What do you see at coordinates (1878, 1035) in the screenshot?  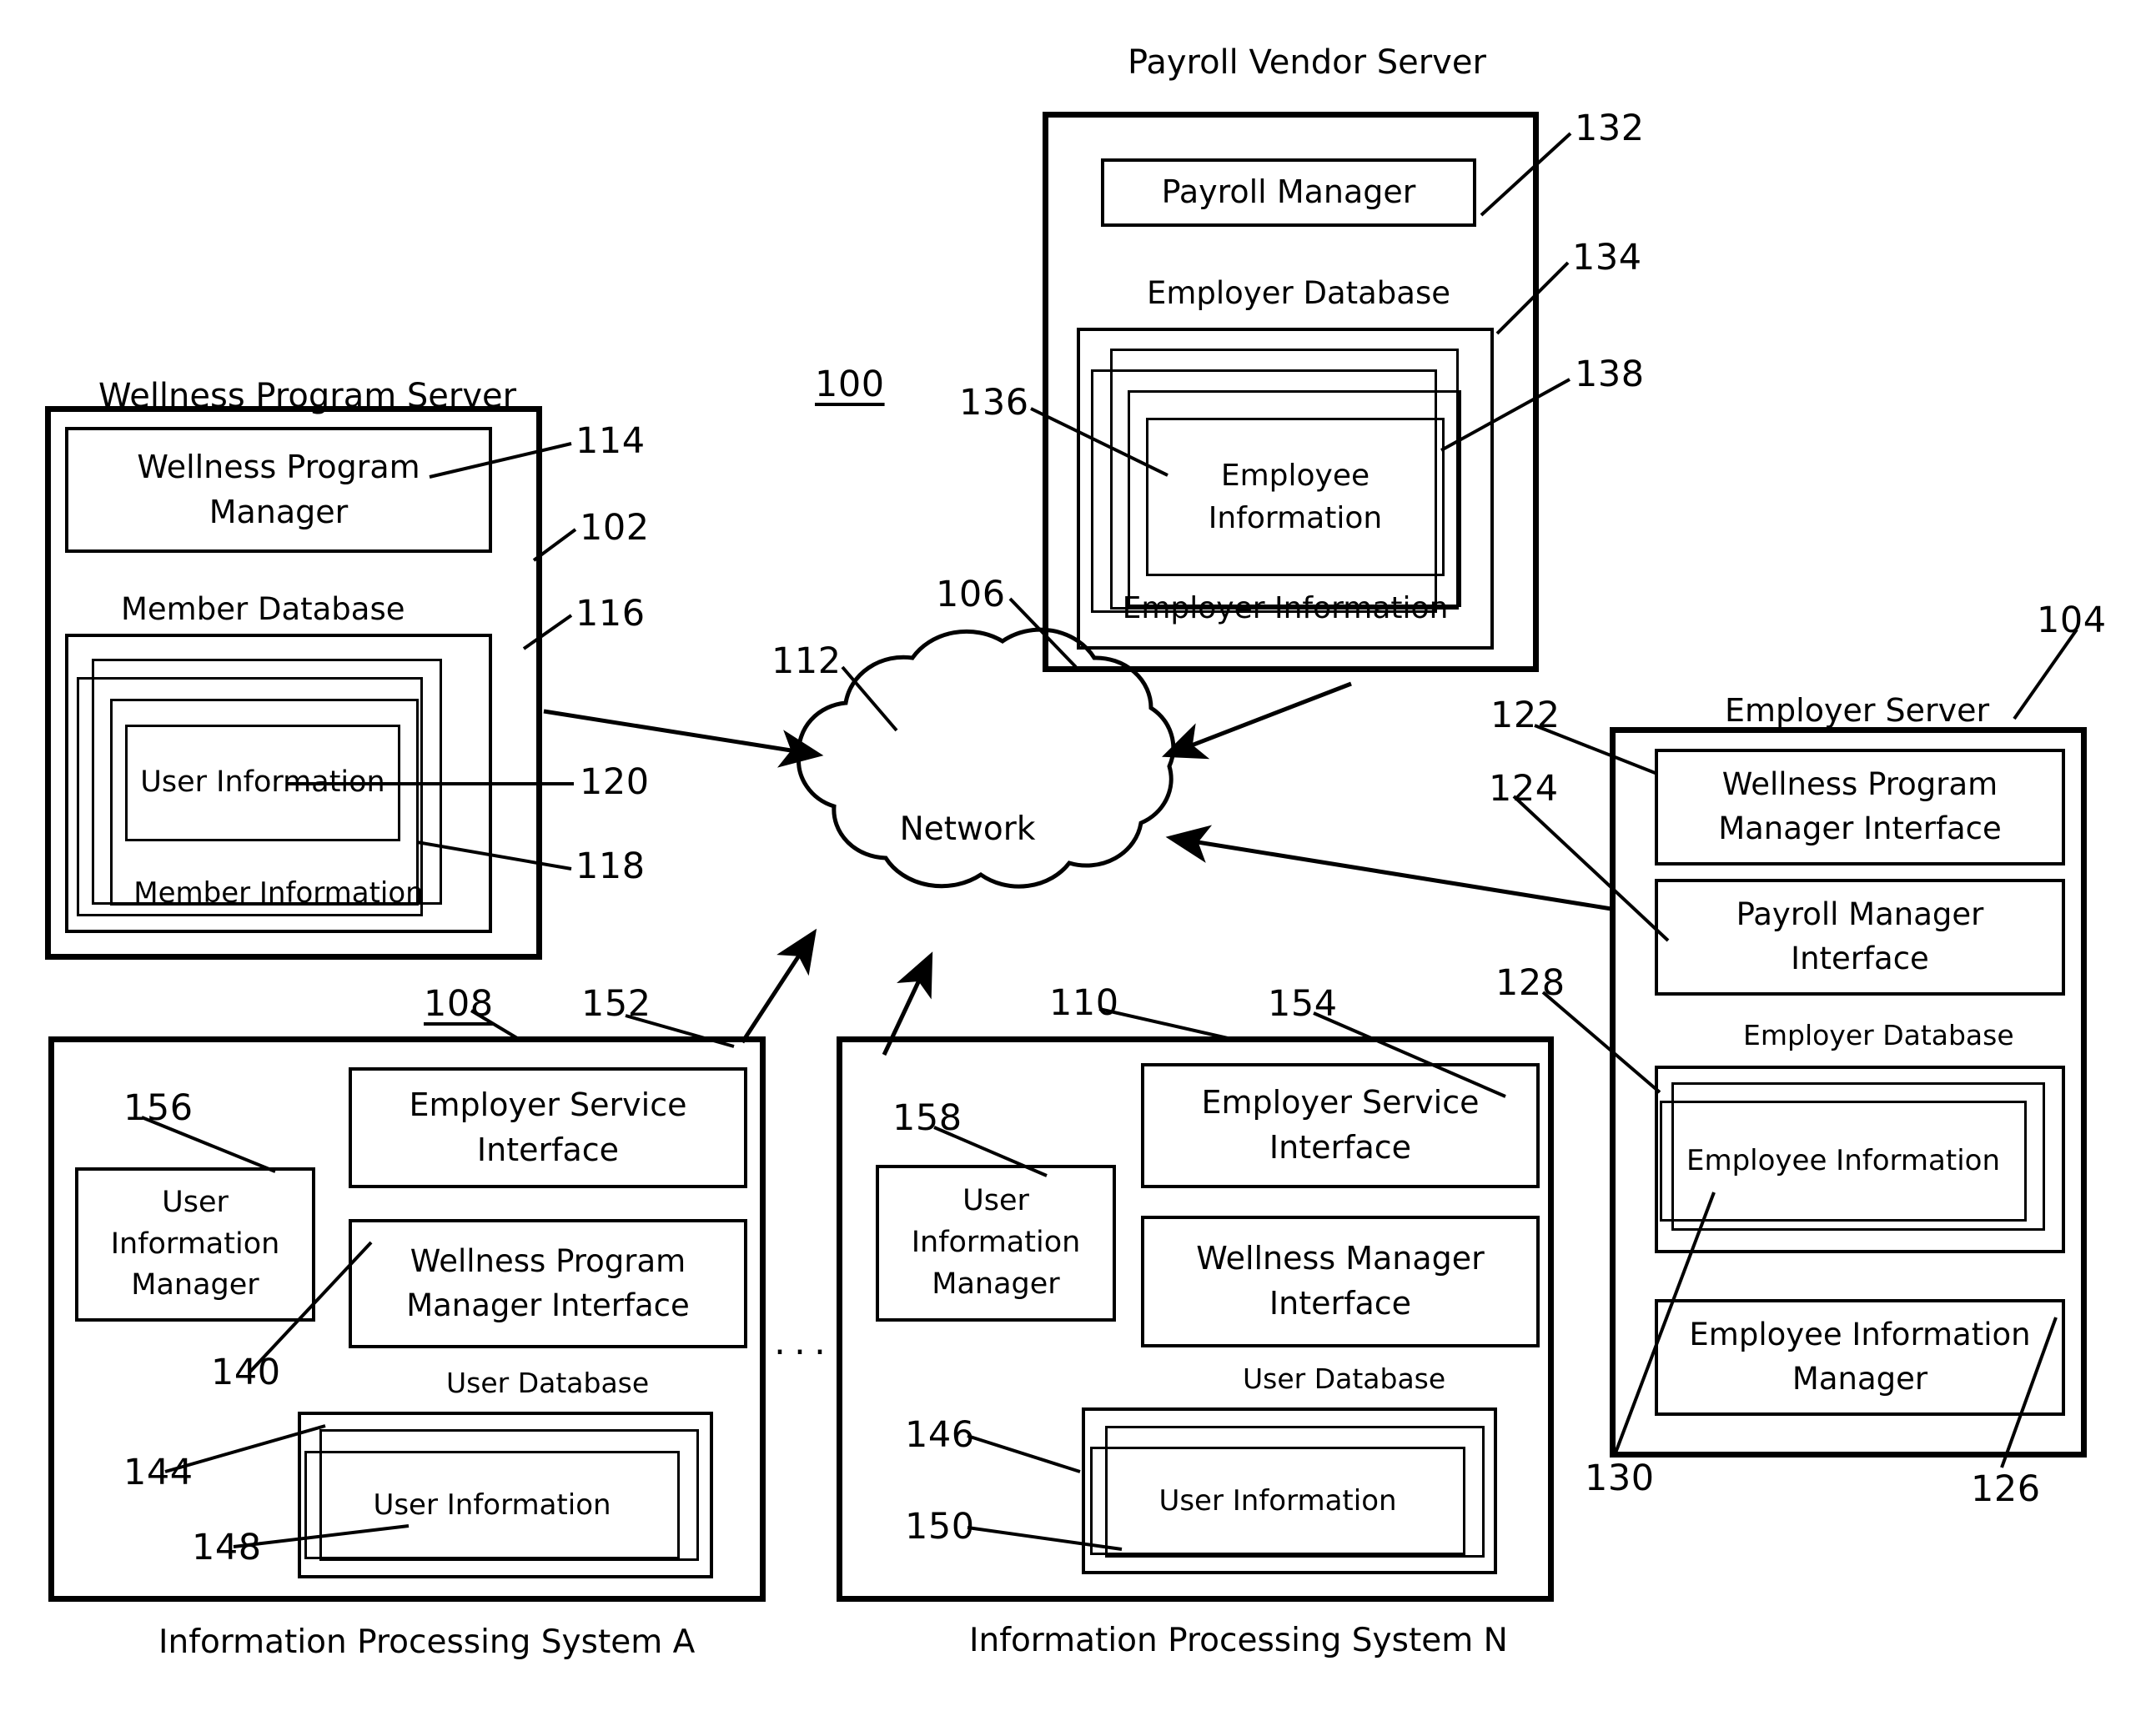 I see `employer-database-title: Employer Database` at bounding box center [1878, 1035].